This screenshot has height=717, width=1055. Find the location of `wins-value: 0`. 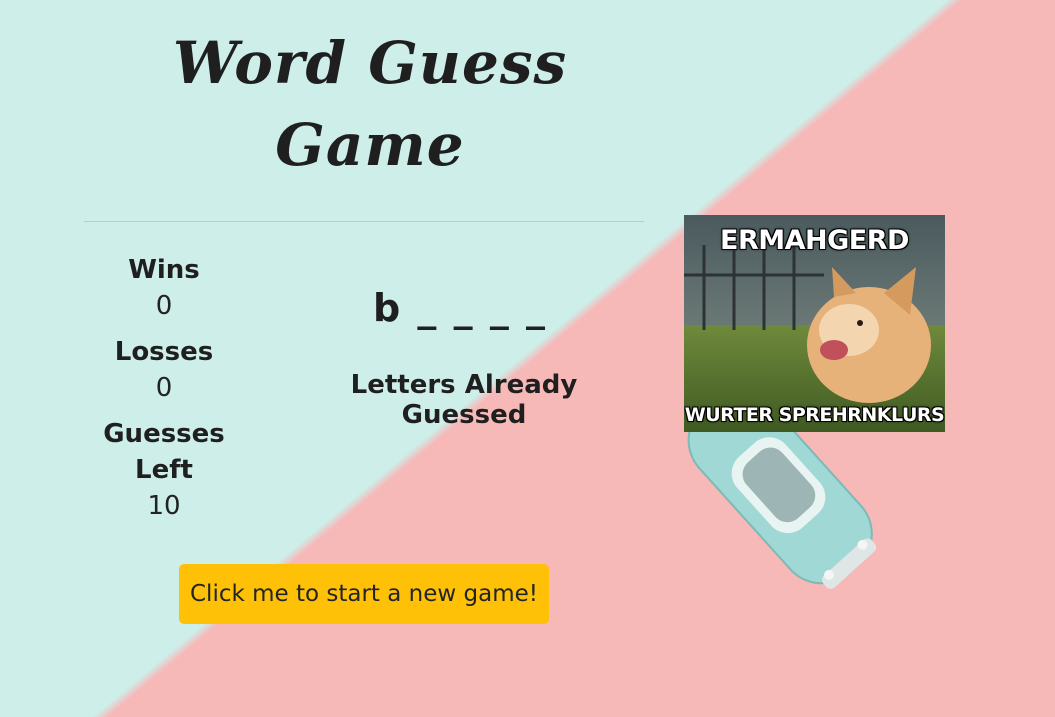

wins-value: 0 is located at coordinates (164, 306).